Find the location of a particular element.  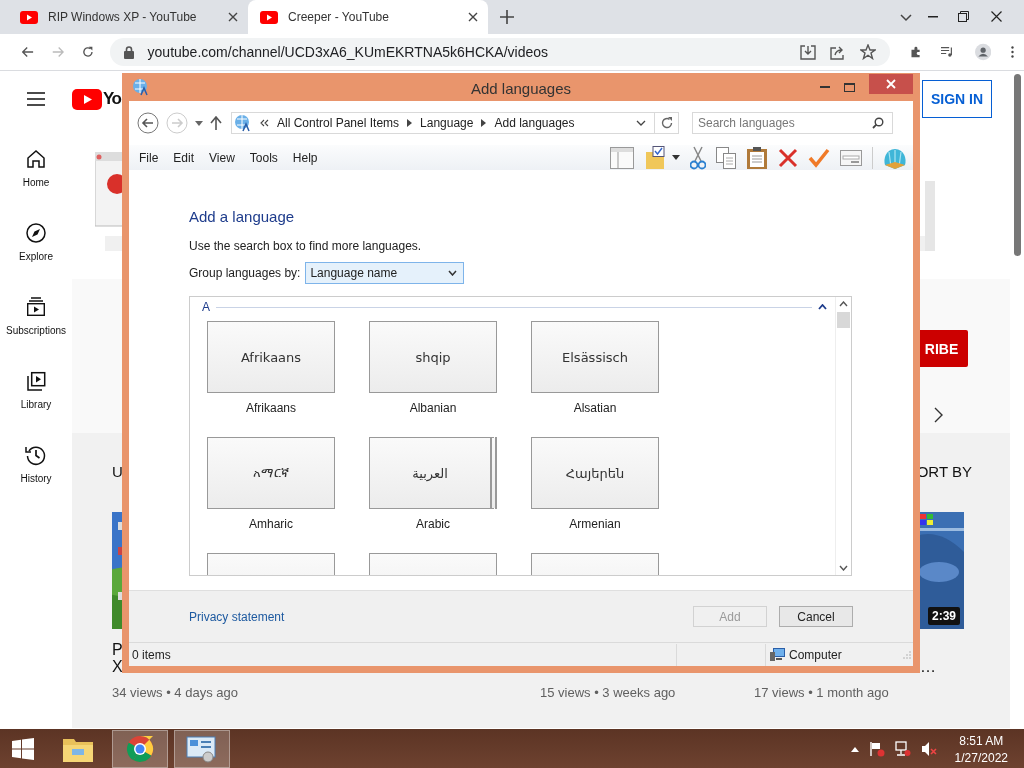

breadcrumb-item: Language is located at coordinates (447, 123).